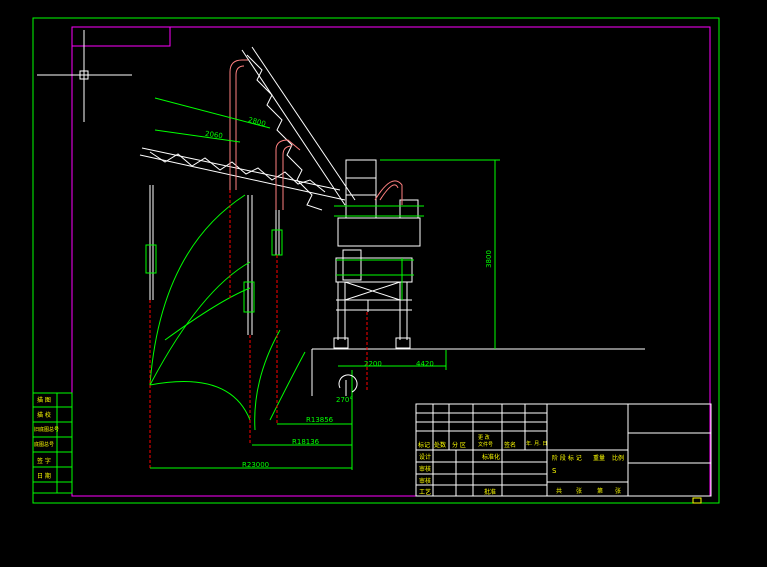 Image resolution: width=767 pixels, height=567 pixels. I want to click on tb-approve: 批准, so click(490, 492).